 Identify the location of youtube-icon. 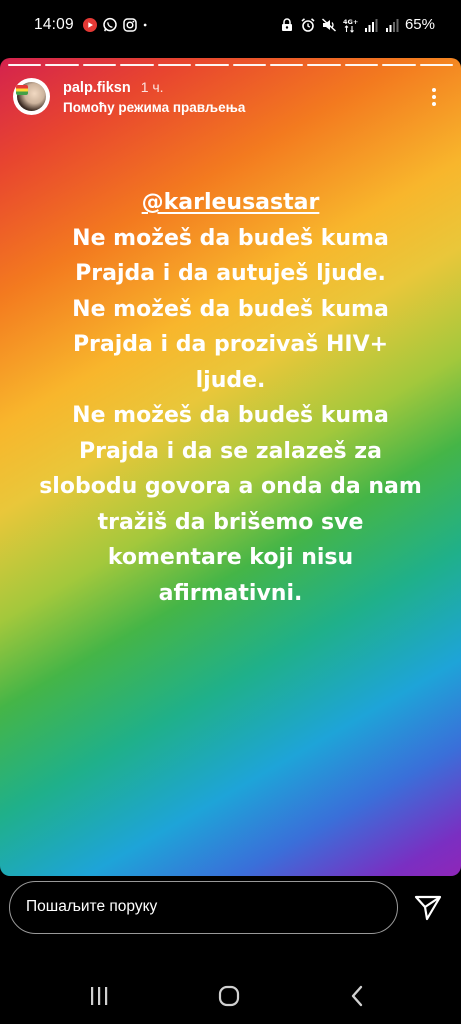
(90, 25).